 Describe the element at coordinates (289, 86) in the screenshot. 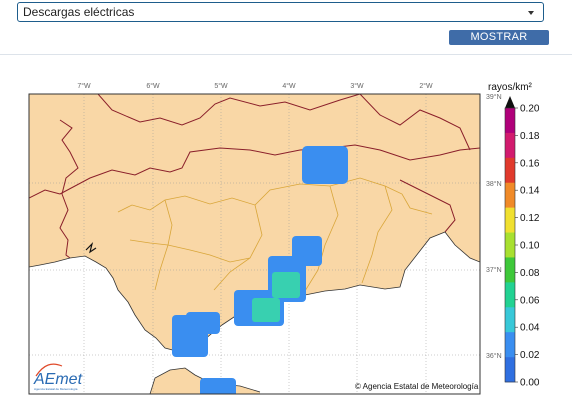

I see `lon-label: 4°W` at that location.